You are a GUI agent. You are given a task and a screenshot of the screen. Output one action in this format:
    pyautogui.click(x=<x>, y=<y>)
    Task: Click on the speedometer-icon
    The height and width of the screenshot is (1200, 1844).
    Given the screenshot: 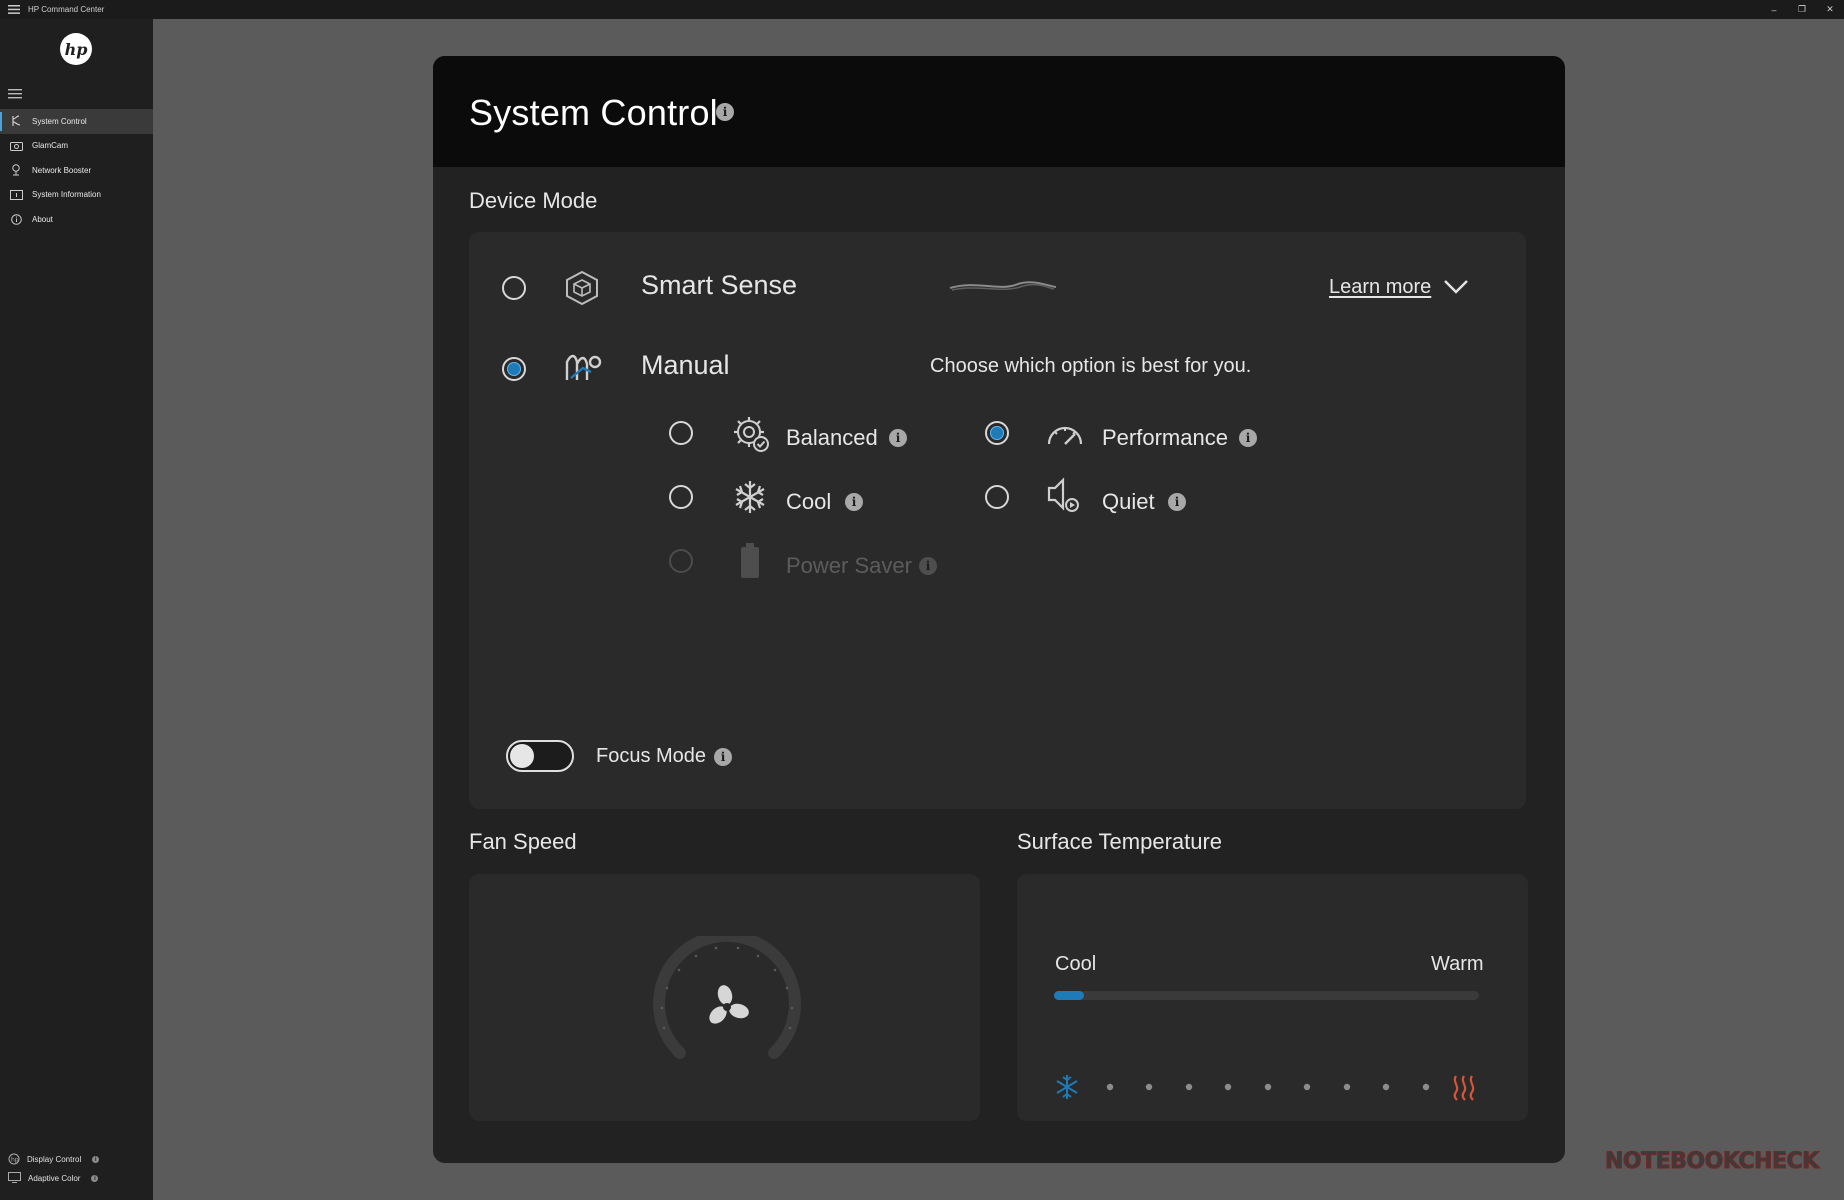 What is the action you would take?
    pyautogui.click(x=1065, y=436)
    